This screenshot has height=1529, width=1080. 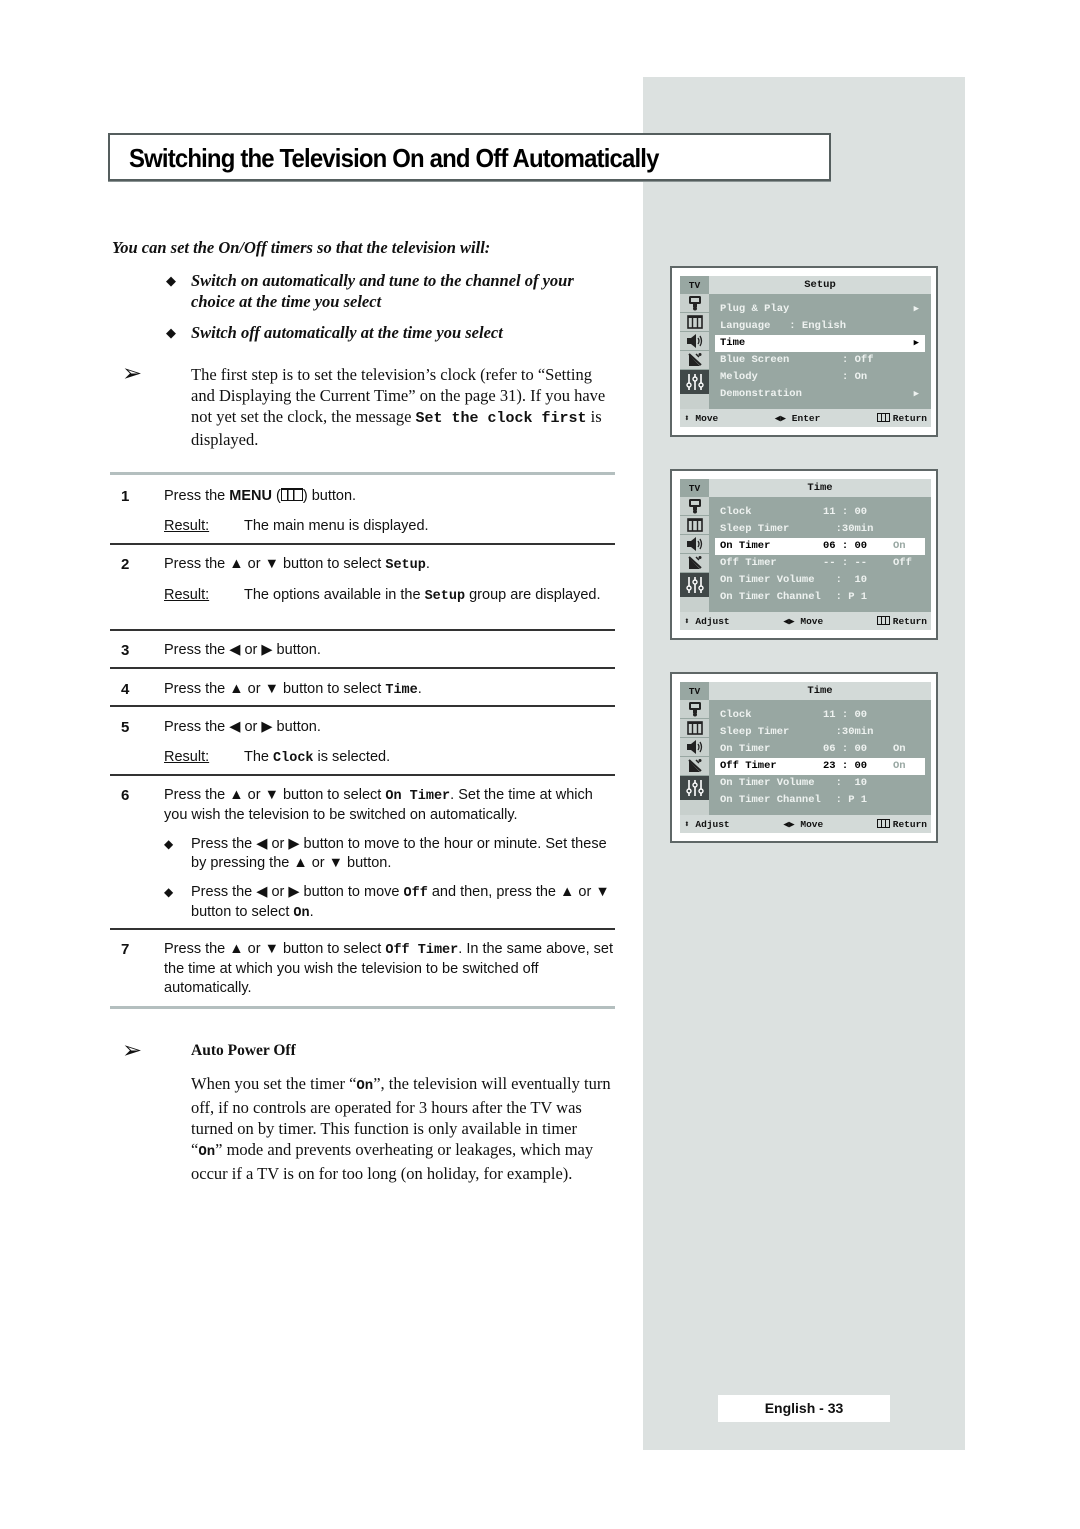 What do you see at coordinates (805, 418) in the screenshot?
I see `osd-footer: ⬍ Move ◀▶ Enter Return` at bounding box center [805, 418].